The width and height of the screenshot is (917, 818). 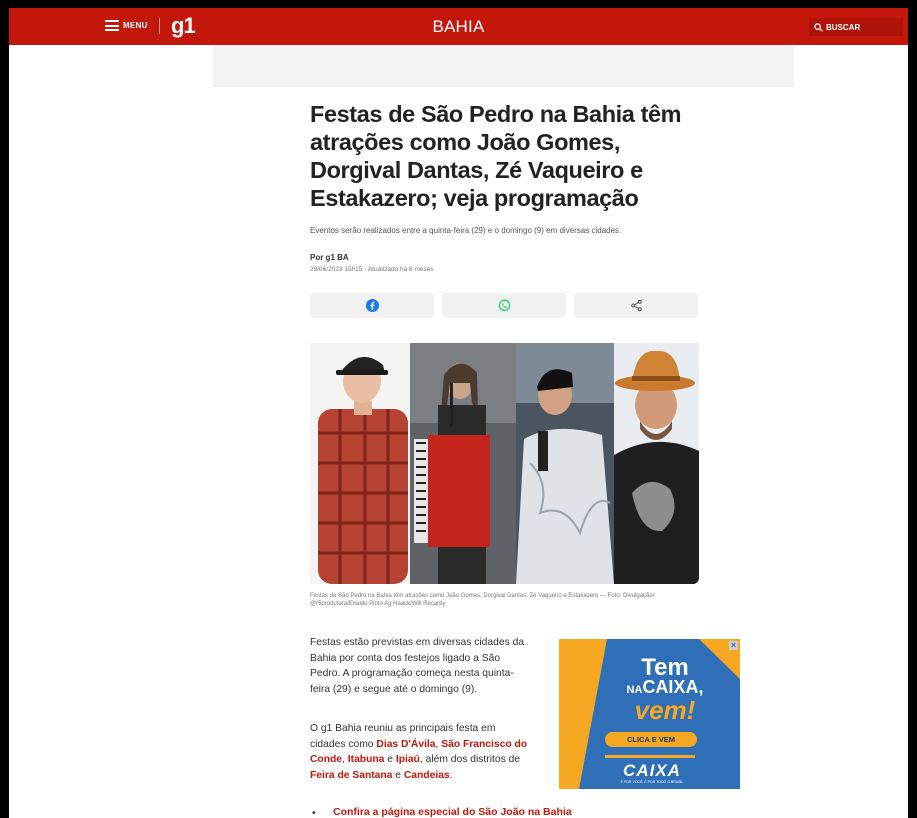 I want to click on close-icon: ×, so click(x=733, y=645).